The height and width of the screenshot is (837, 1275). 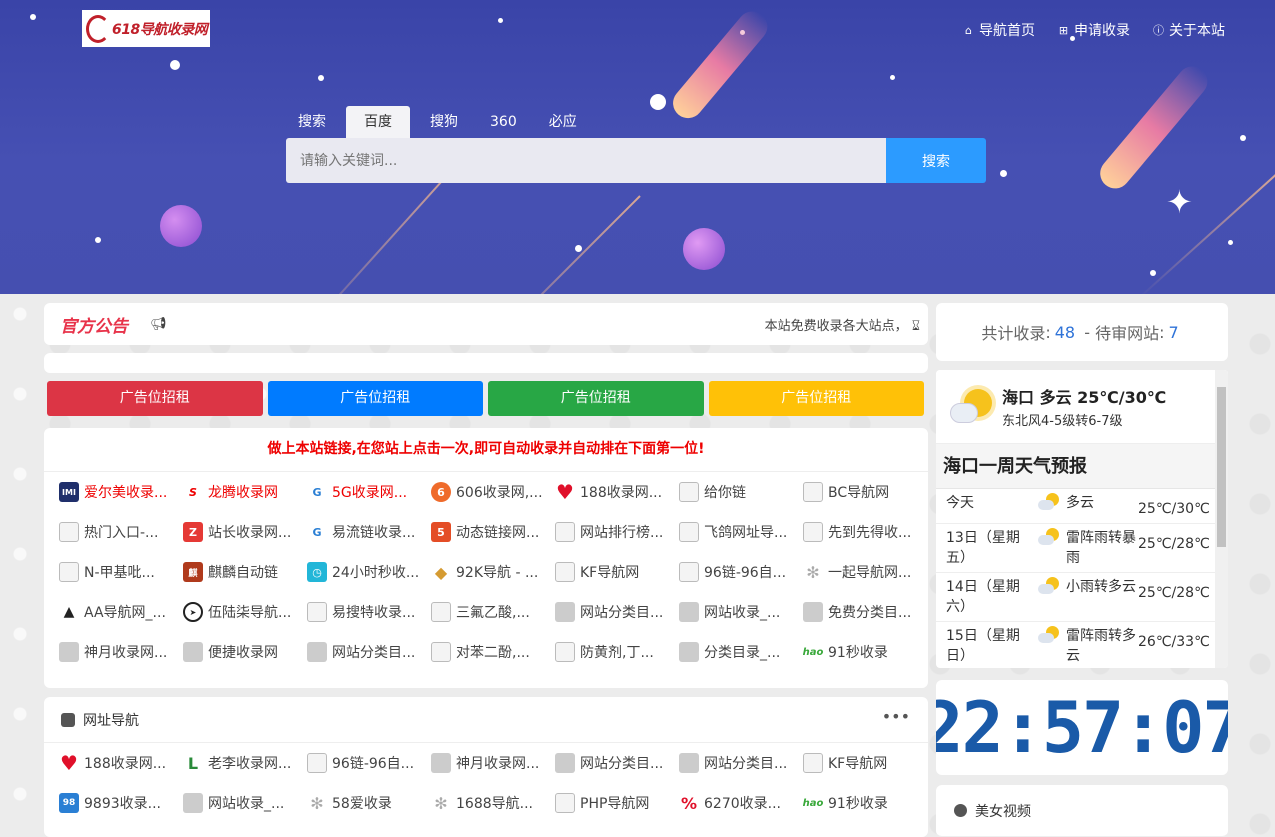 I want to click on partly-cloudy-icon, so click(x=972, y=407).